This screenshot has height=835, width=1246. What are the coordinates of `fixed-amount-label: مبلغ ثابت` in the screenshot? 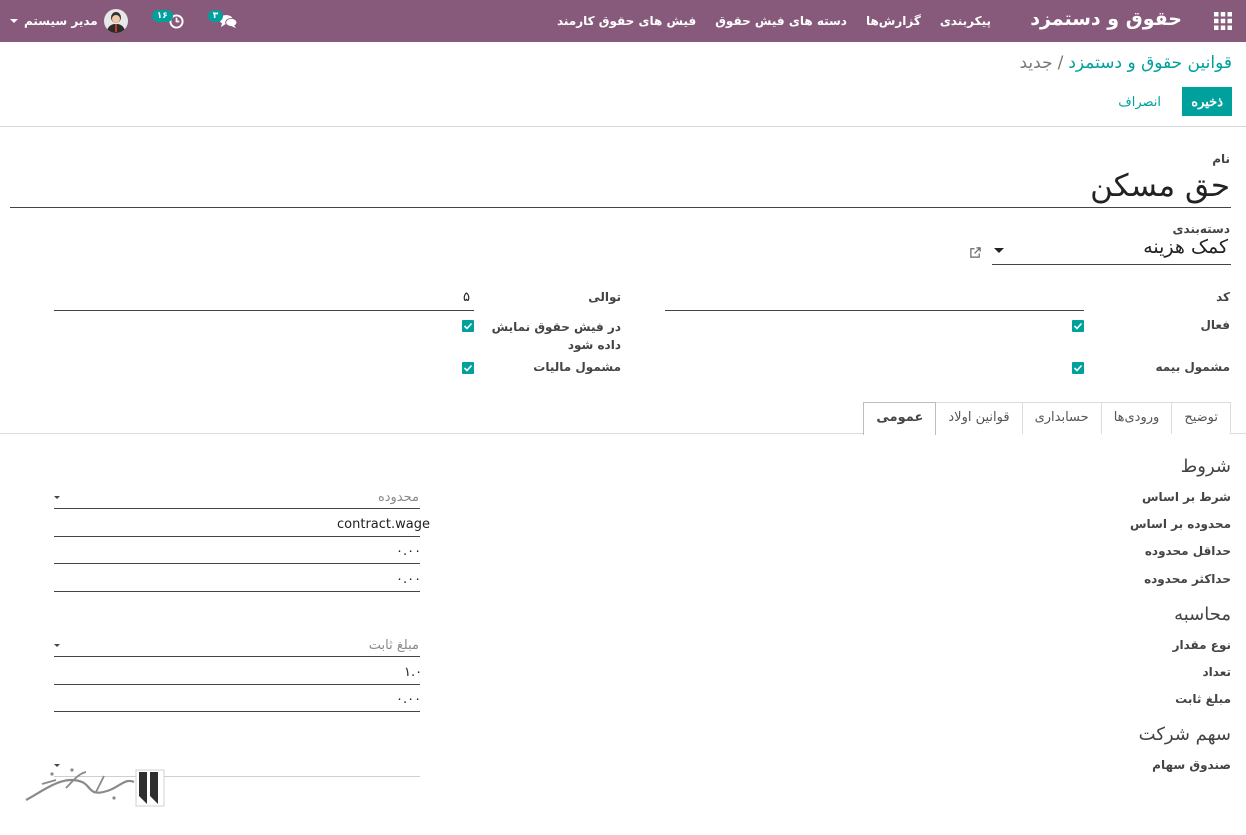 It's located at (1203, 699).